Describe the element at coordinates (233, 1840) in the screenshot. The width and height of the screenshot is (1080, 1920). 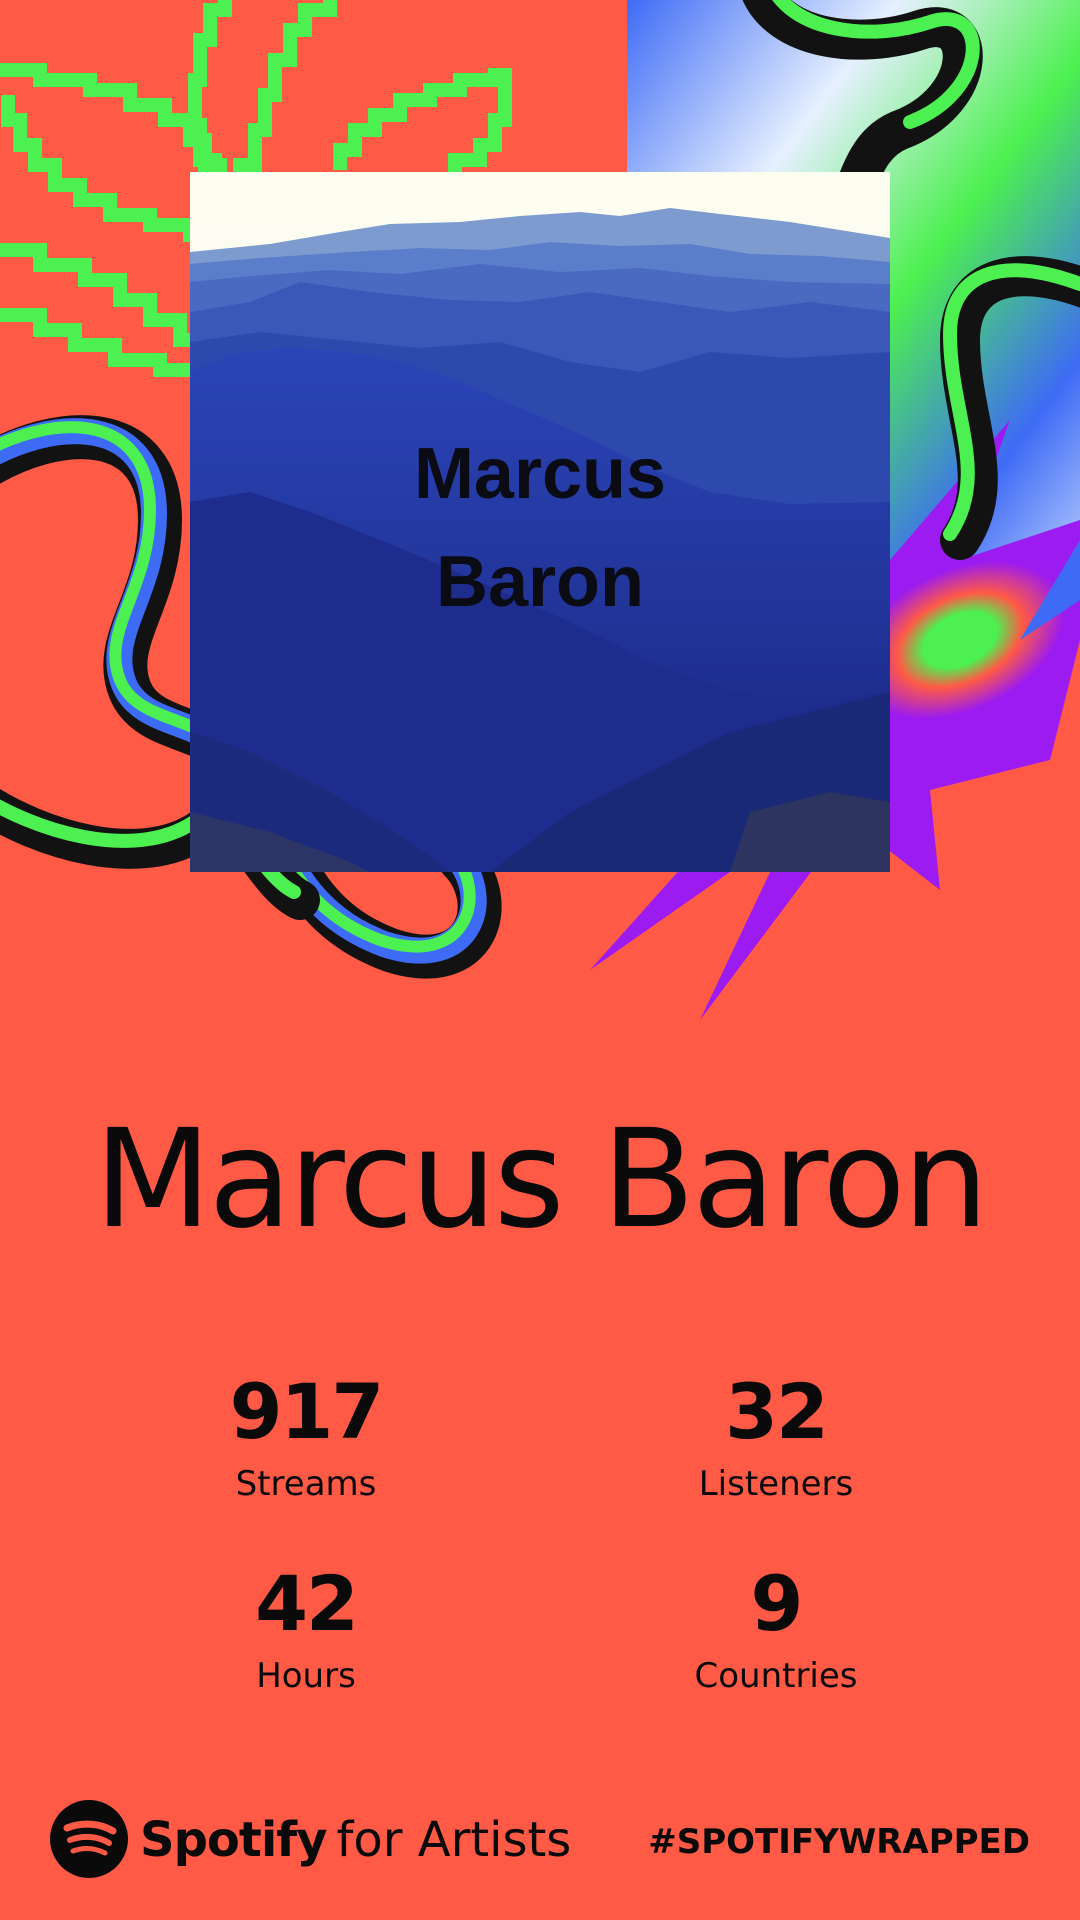
I see `brand-bold: Spotify` at that location.